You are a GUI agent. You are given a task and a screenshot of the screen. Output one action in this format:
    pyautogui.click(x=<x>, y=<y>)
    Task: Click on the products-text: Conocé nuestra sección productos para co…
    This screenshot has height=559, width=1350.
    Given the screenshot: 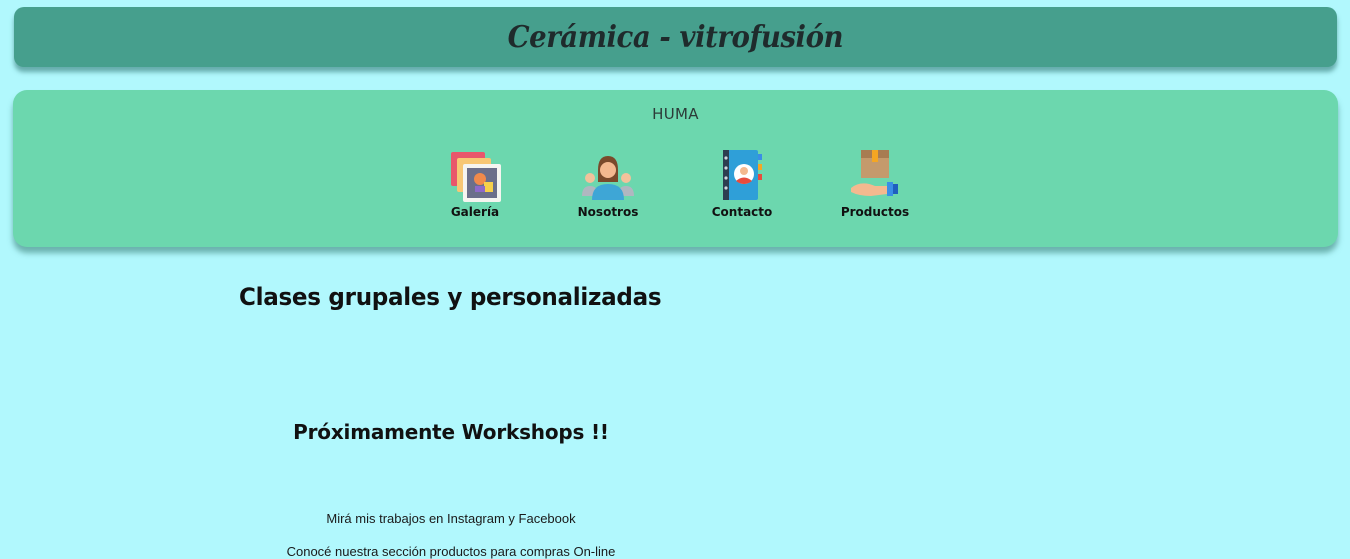 What is the action you would take?
    pyautogui.click(x=451, y=551)
    